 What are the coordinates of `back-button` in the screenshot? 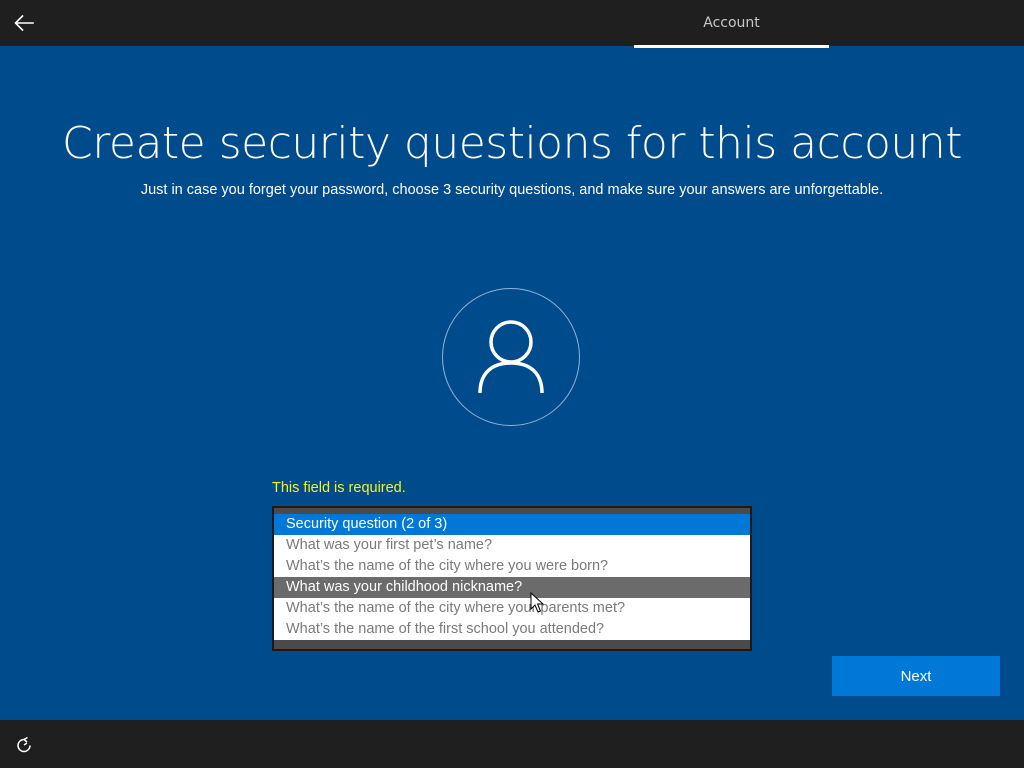 It's located at (24, 23).